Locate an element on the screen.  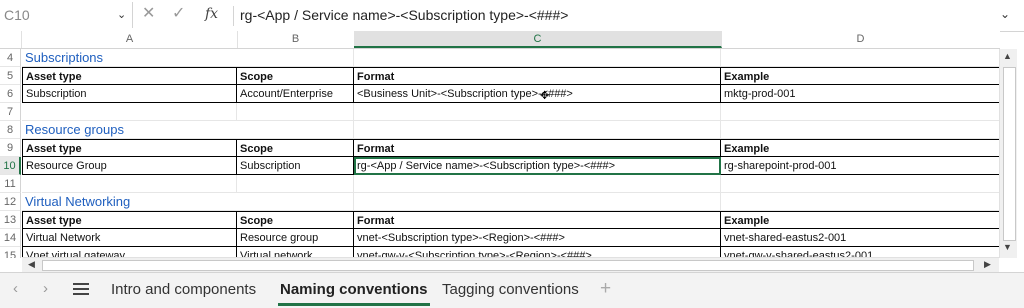
row-header: 5 is located at coordinates (10, 76).